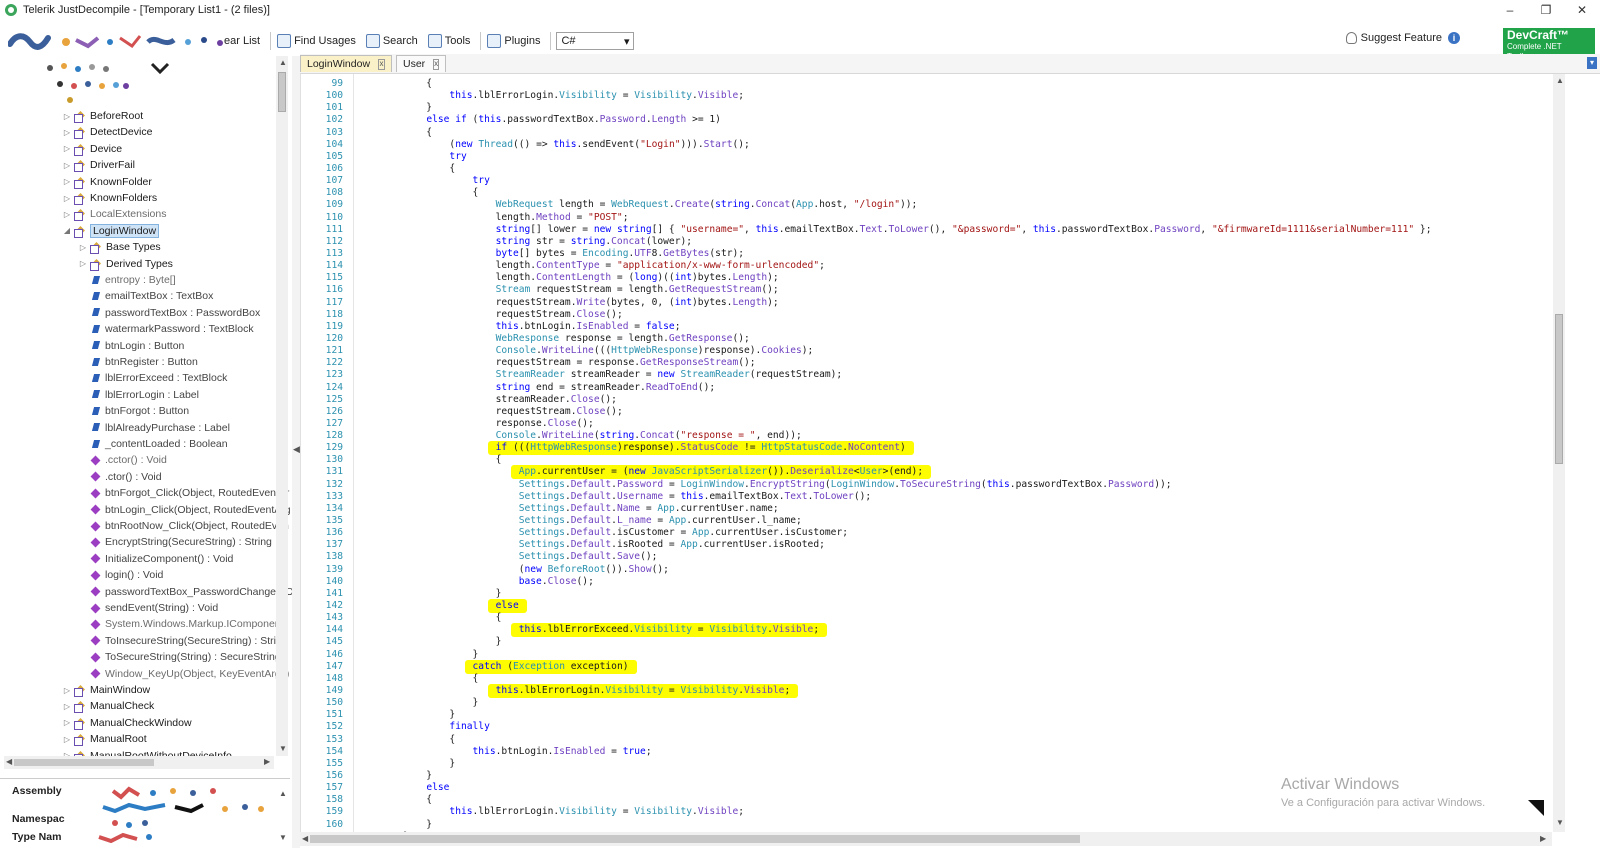  What do you see at coordinates (927, 703) in the screenshot?
I see `code-line: 150 }` at bounding box center [927, 703].